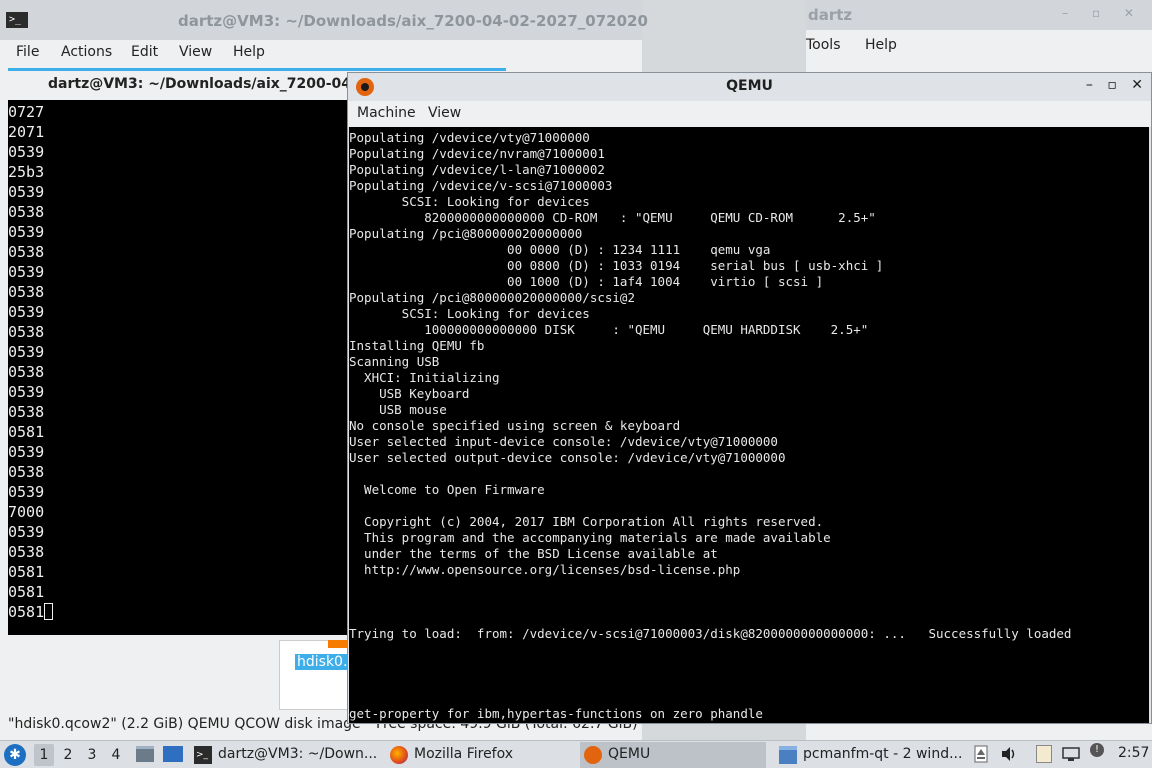  Describe the element at coordinates (44, 755) in the screenshot. I see `workspace-1: 1` at that location.